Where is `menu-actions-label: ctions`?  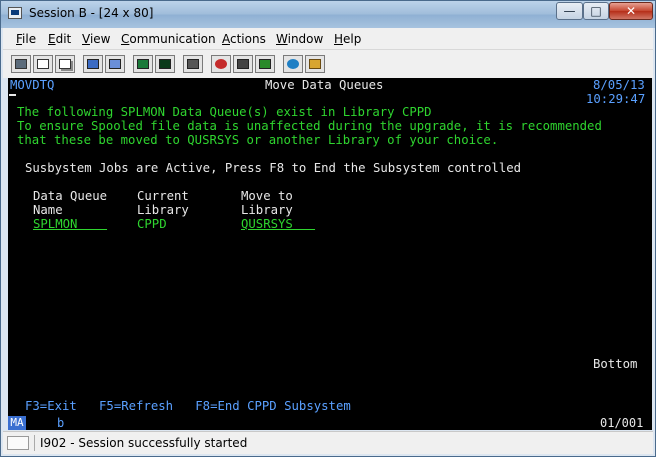 menu-actions-label: ctions is located at coordinates (248, 39).